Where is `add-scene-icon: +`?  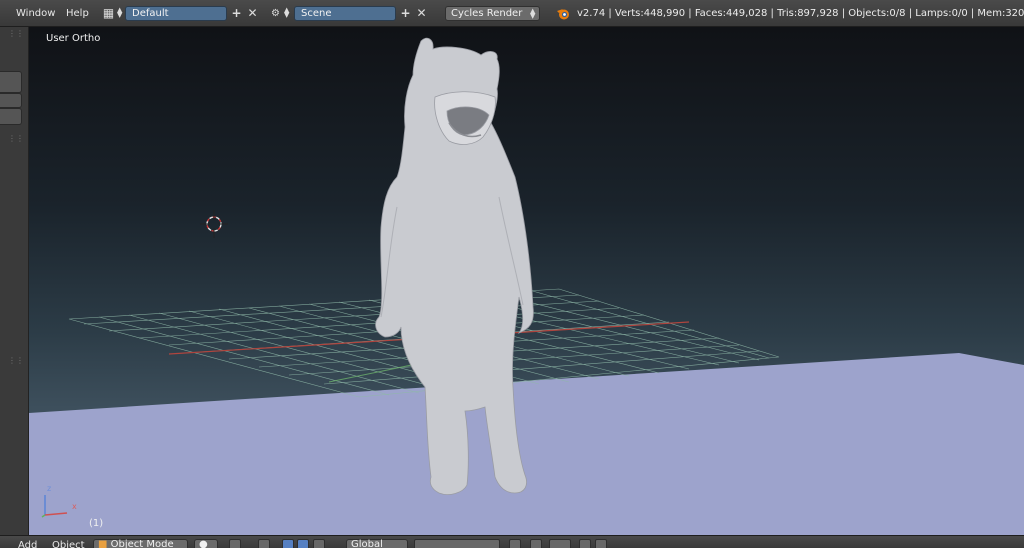
add-scene-icon: + is located at coordinates (405, 13).